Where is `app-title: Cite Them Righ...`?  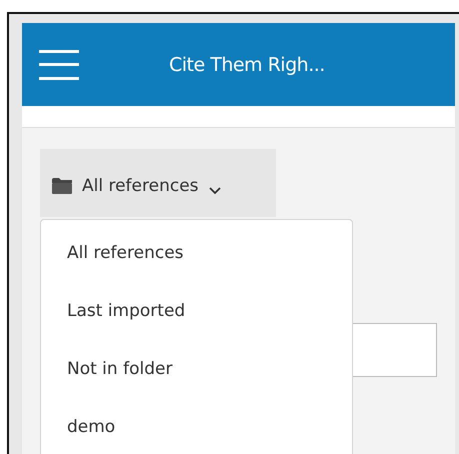 app-title: Cite Them Righ... is located at coordinates (247, 65).